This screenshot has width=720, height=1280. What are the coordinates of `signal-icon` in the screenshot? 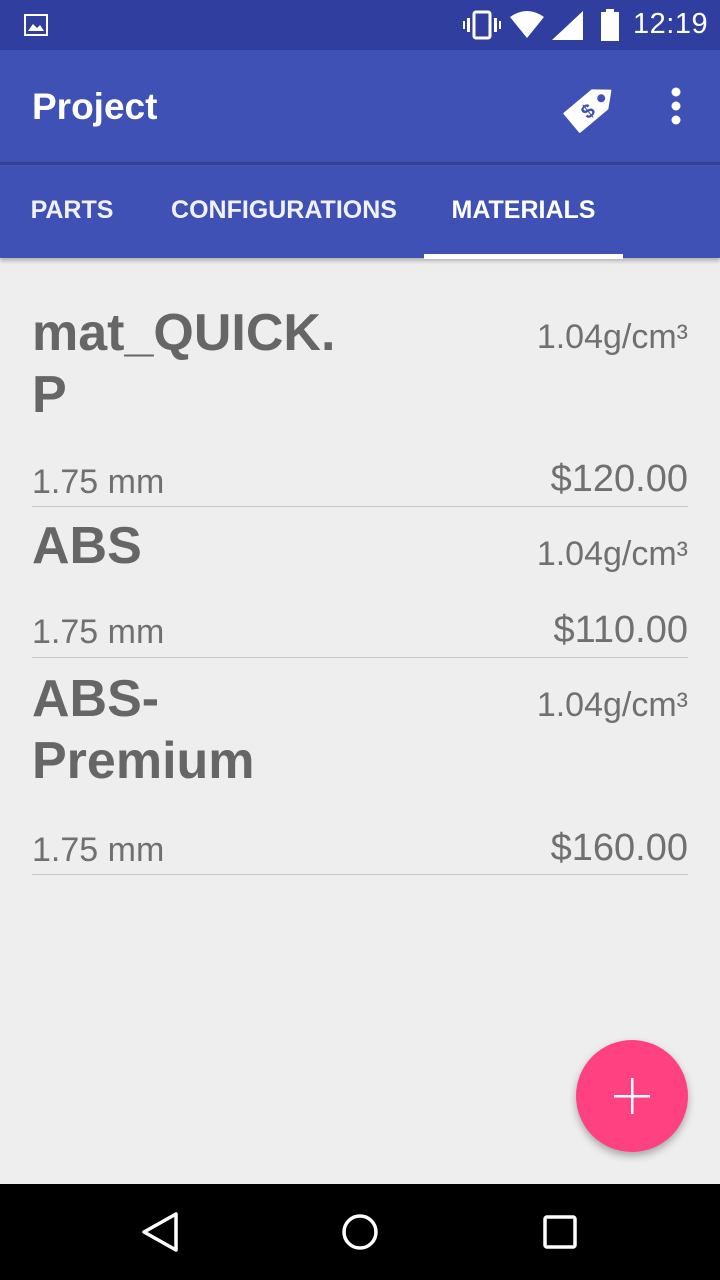 It's located at (567, 25).